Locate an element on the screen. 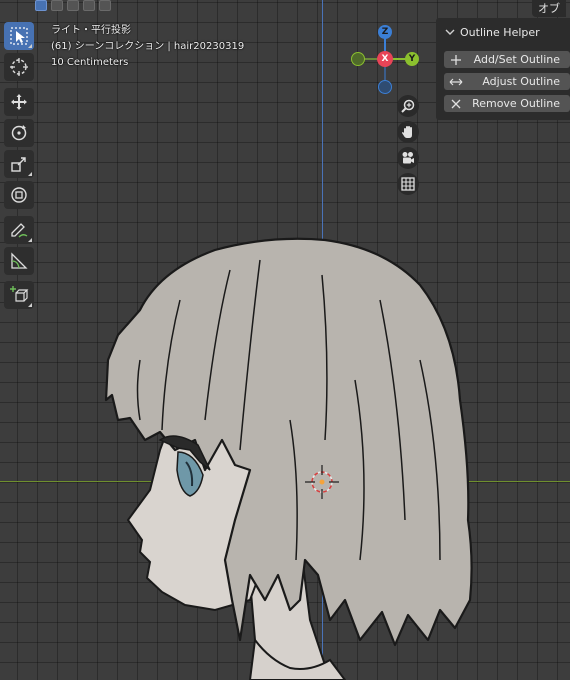 The height and width of the screenshot is (680, 570). add-cube-icon is located at coordinates (19, 294).